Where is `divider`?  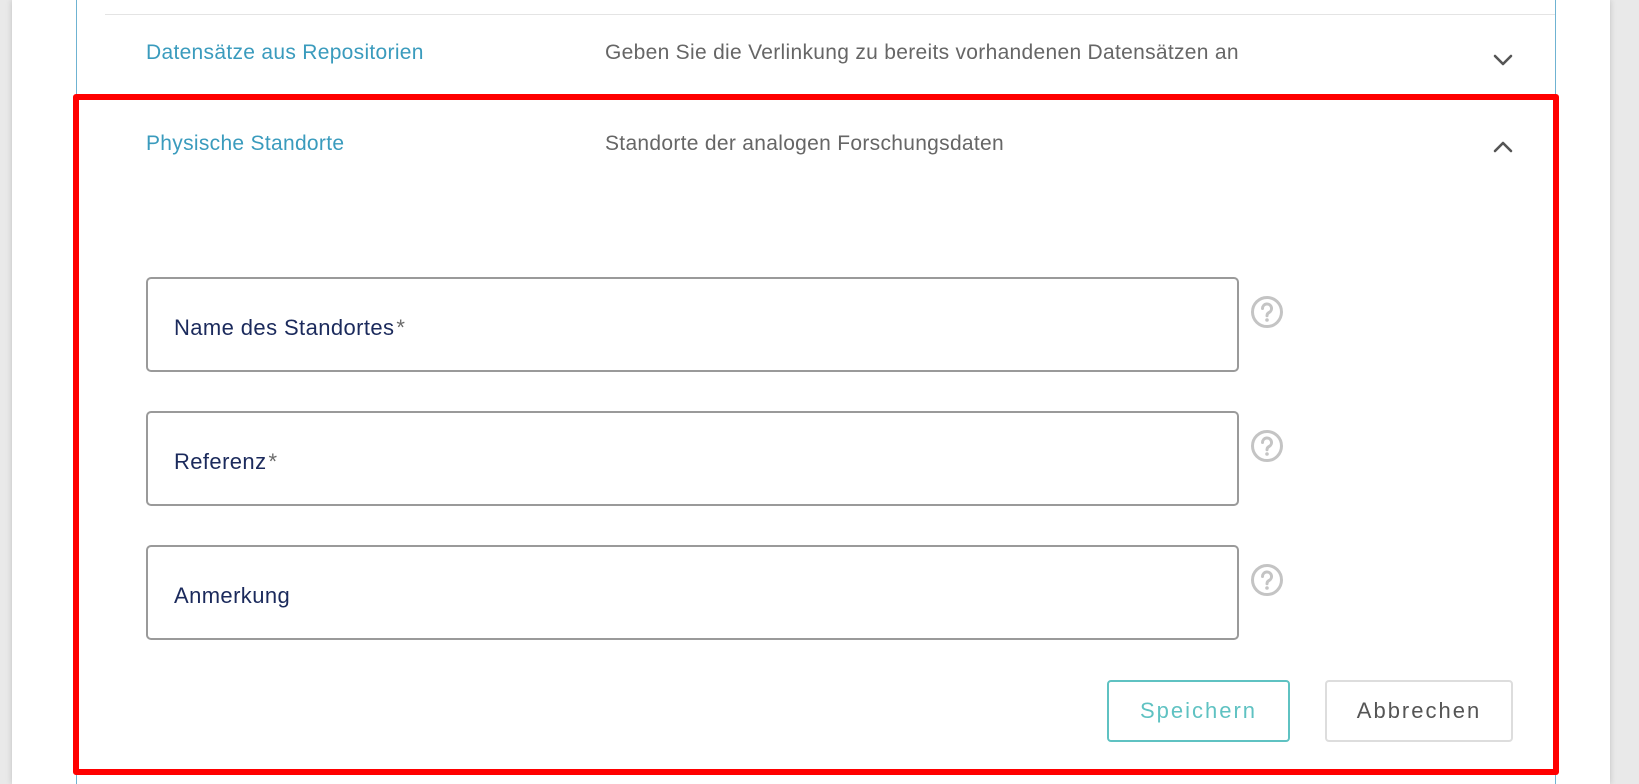
divider is located at coordinates (830, 14).